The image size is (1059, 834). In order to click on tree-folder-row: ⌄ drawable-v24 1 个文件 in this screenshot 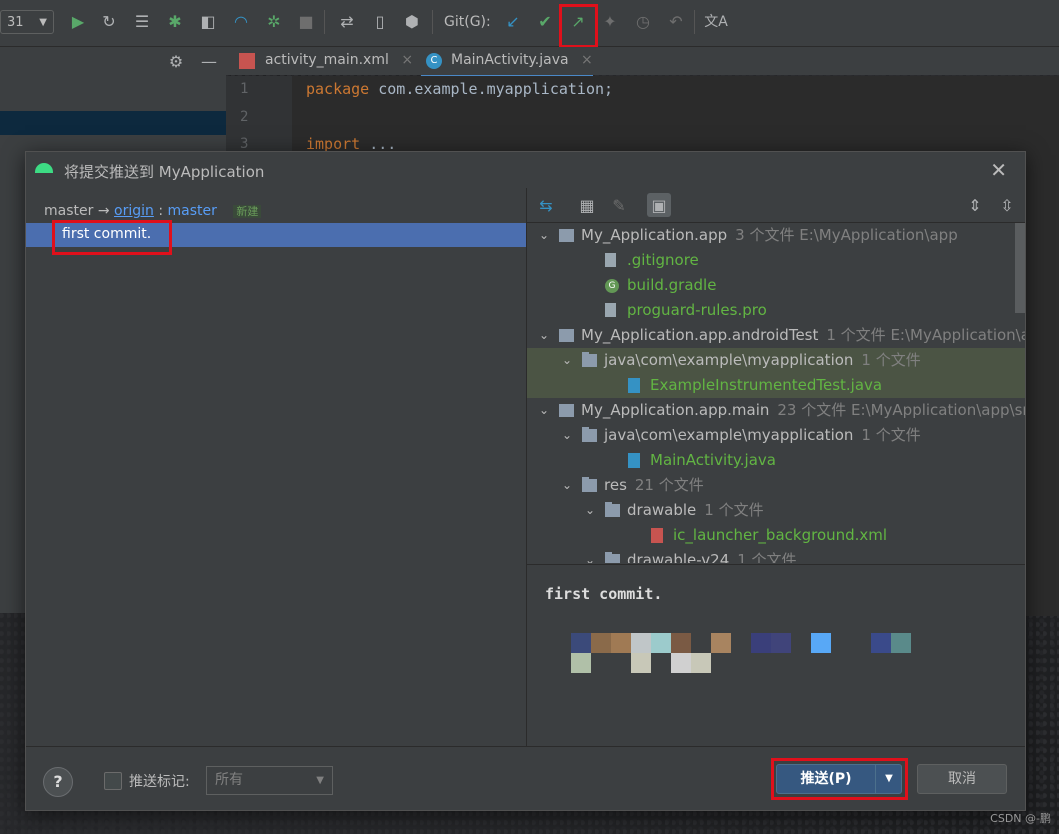, I will do `click(776, 555)`.